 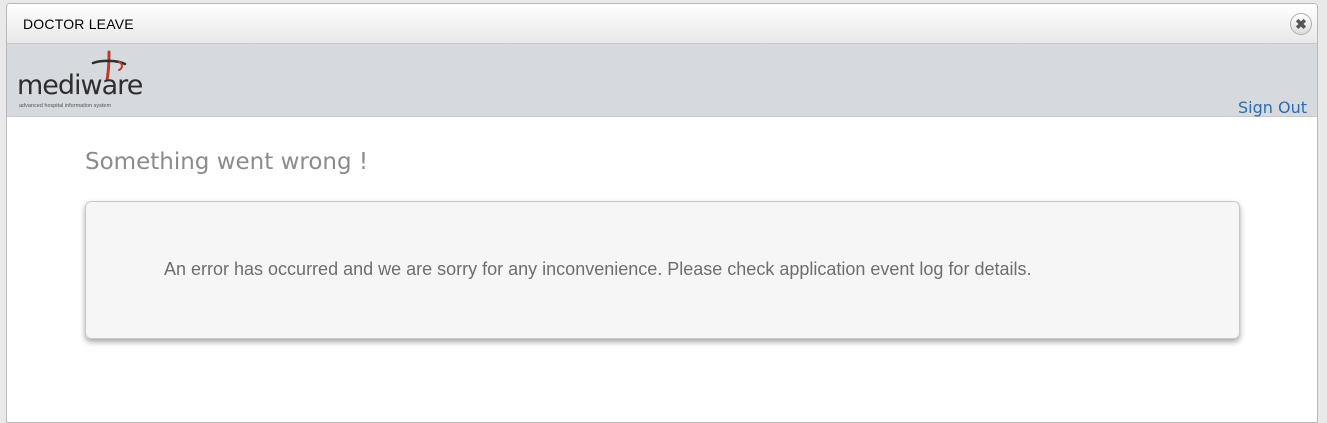 I want to click on logo-wordmark: mediware, so click(x=80, y=85).